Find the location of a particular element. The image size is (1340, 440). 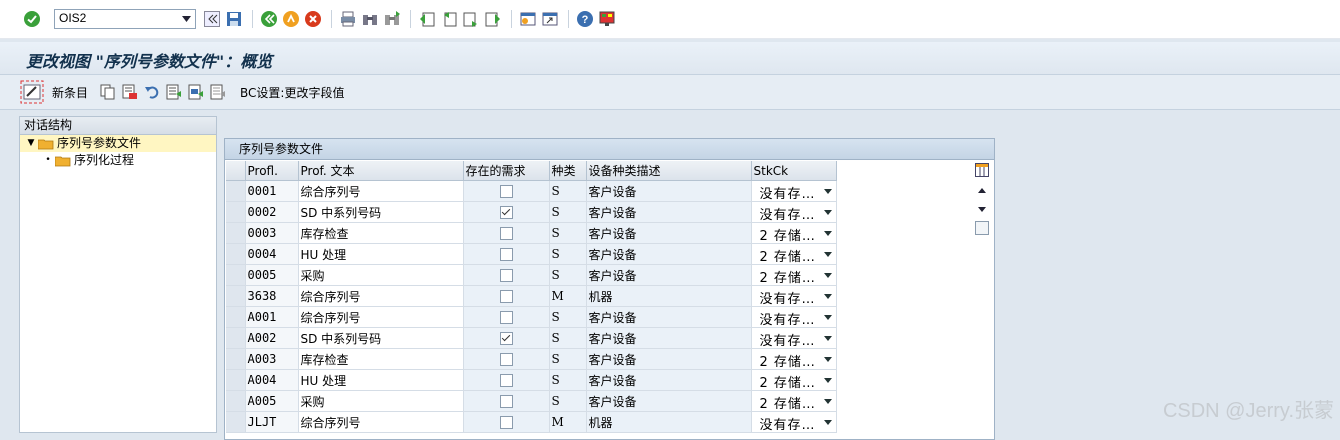

command-field is located at coordinates (125, 19).